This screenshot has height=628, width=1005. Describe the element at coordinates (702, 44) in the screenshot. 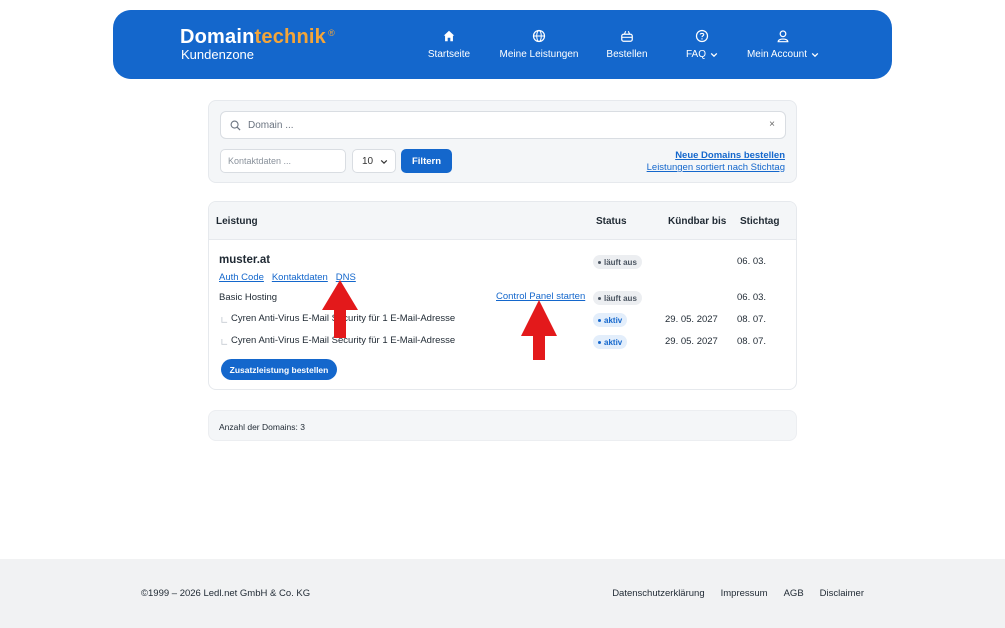

I see `nav-faq: FAQ` at that location.